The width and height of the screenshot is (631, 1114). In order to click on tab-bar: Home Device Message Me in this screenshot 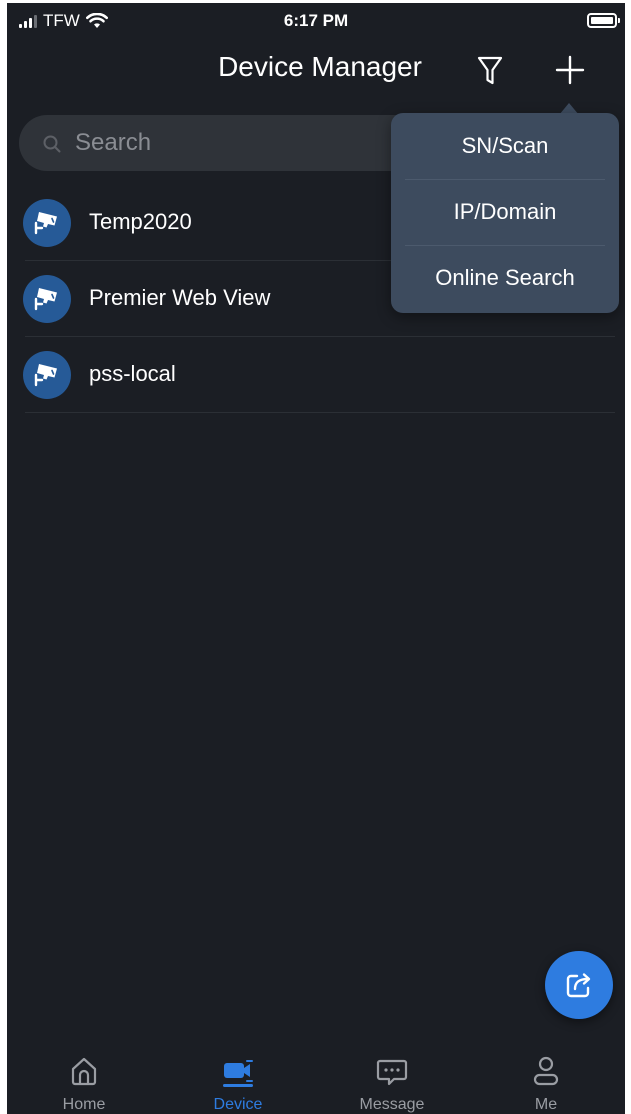, I will do `click(316, 1076)`.